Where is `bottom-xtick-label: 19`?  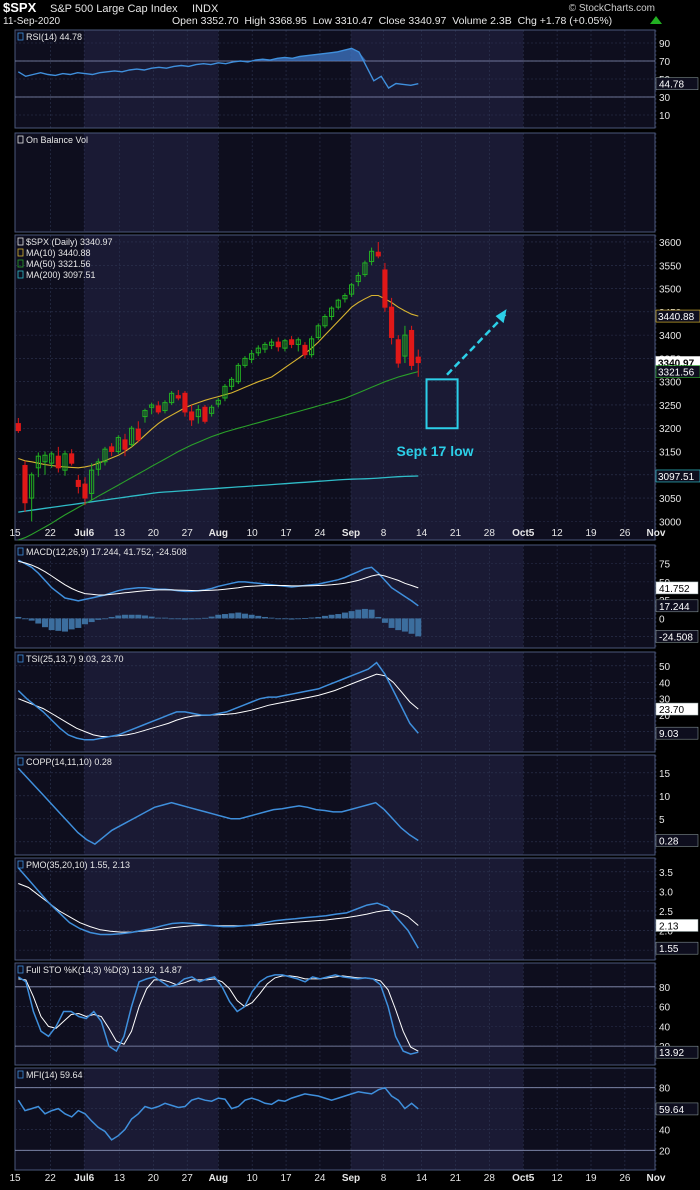
bottom-xtick-label: 19 is located at coordinates (591, 1178).